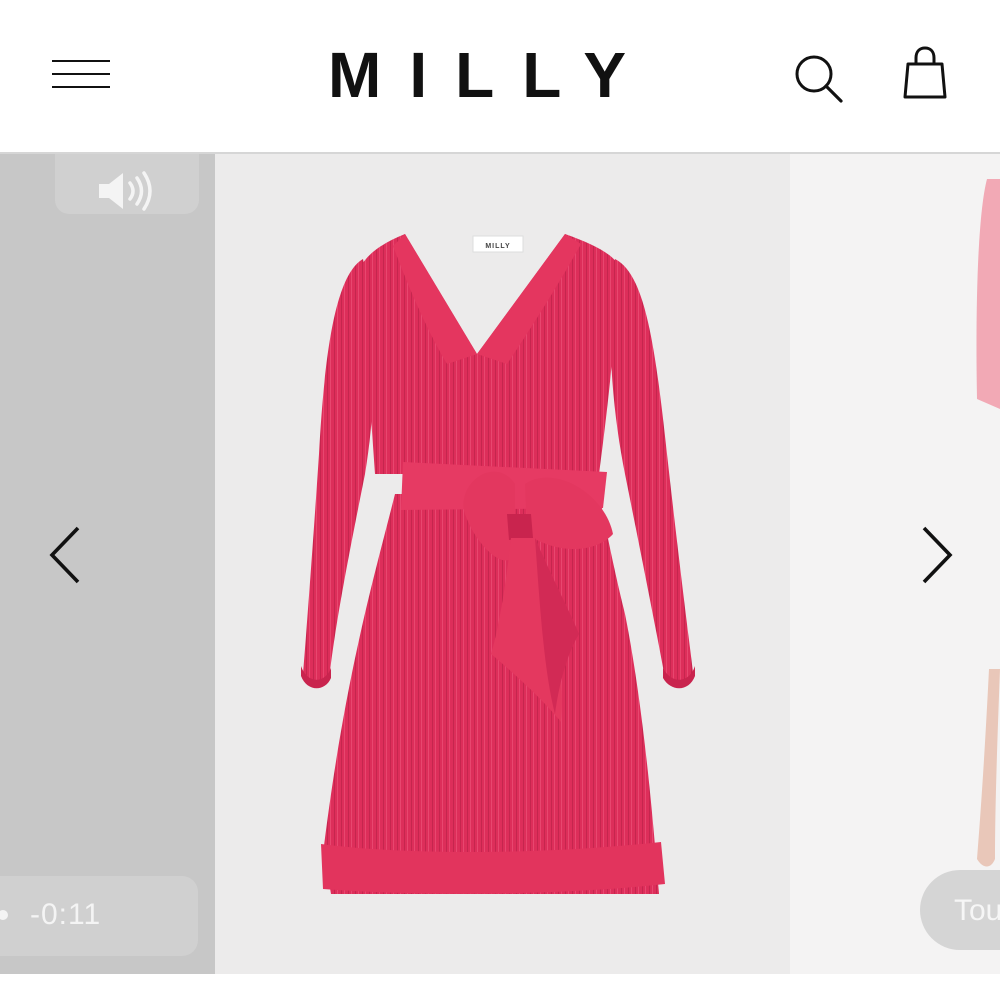 Image resolution: width=1000 pixels, height=1000 pixels. I want to click on page-bottom-area, so click(500, 987).